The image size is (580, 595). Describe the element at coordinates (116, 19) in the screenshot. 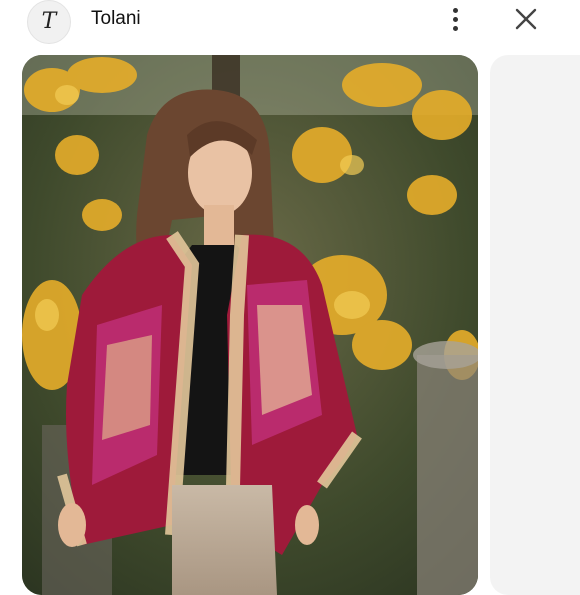

I see `brand-name: Tolani` at that location.